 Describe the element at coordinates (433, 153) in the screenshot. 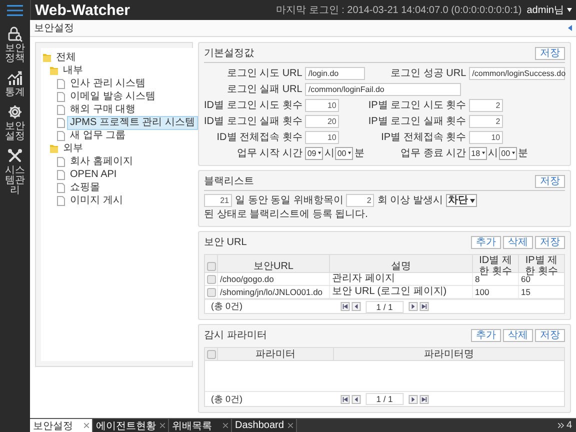

I see `field-label: 업무 종료 시간` at that location.